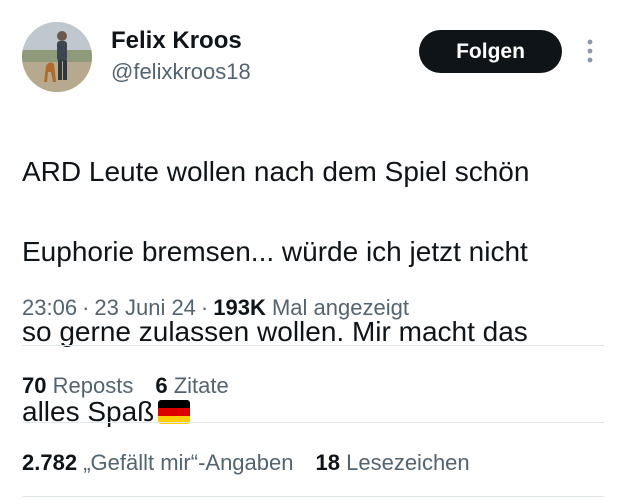  What do you see at coordinates (93, 385) in the screenshot?
I see `reposts-label: Reposts` at bounding box center [93, 385].